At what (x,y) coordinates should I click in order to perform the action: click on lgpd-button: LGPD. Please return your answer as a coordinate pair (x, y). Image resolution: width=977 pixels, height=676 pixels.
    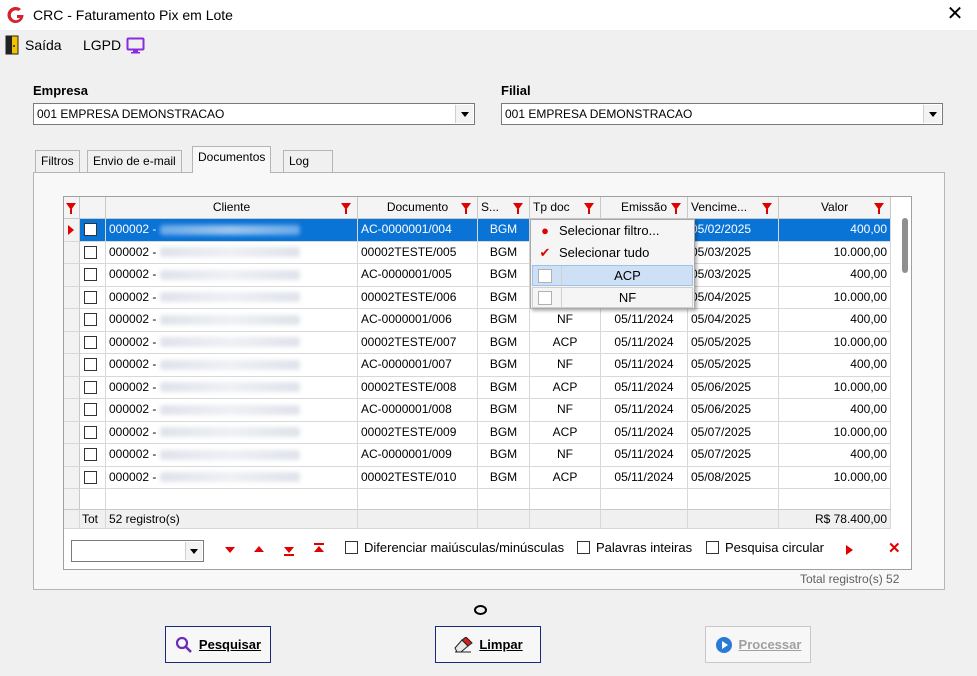
    Looking at the image, I should click on (114, 45).